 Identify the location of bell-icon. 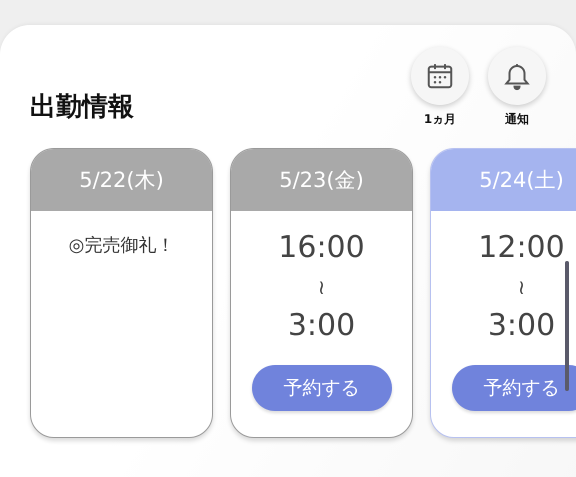
(517, 76).